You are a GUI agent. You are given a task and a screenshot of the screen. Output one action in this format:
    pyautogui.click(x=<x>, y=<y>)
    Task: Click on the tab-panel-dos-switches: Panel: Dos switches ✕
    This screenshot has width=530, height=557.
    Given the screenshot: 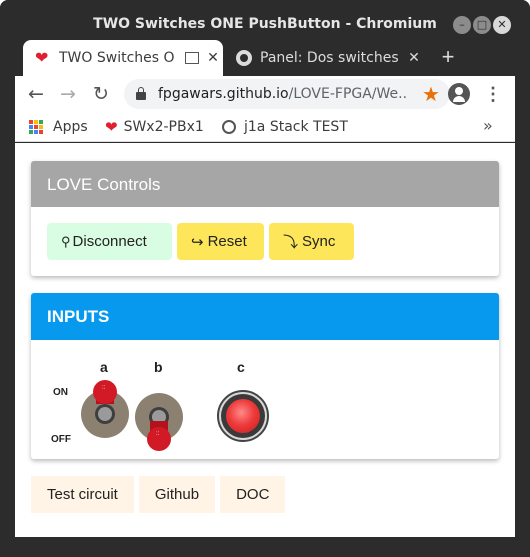 What is the action you would take?
    pyautogui.click(x=325, y=58)
    